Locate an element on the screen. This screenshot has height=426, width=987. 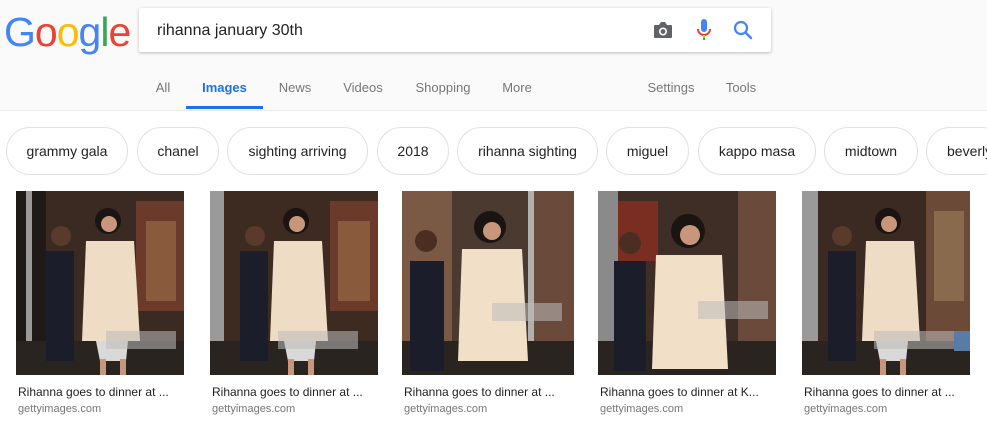
chip-sighting-arriving: sighting arriving is located at coordinates (297, 151).